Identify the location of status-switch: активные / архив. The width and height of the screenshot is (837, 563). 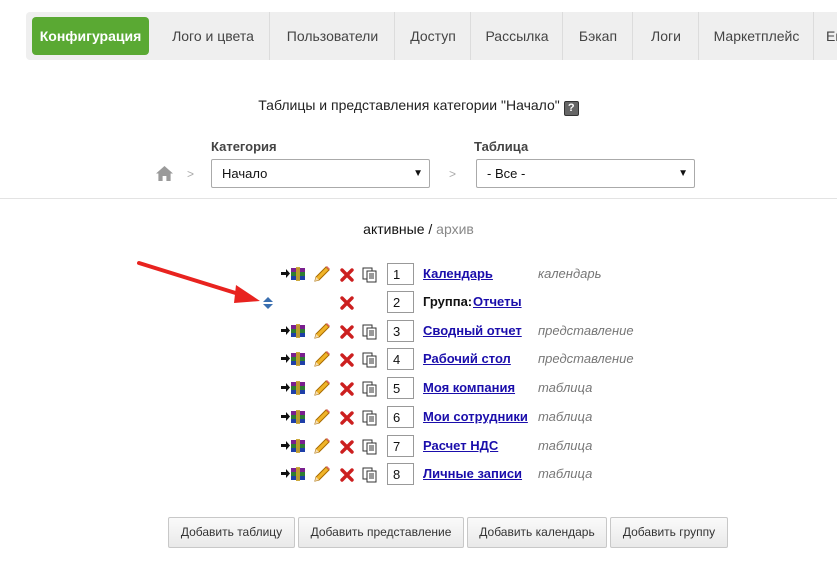
(418, 229).